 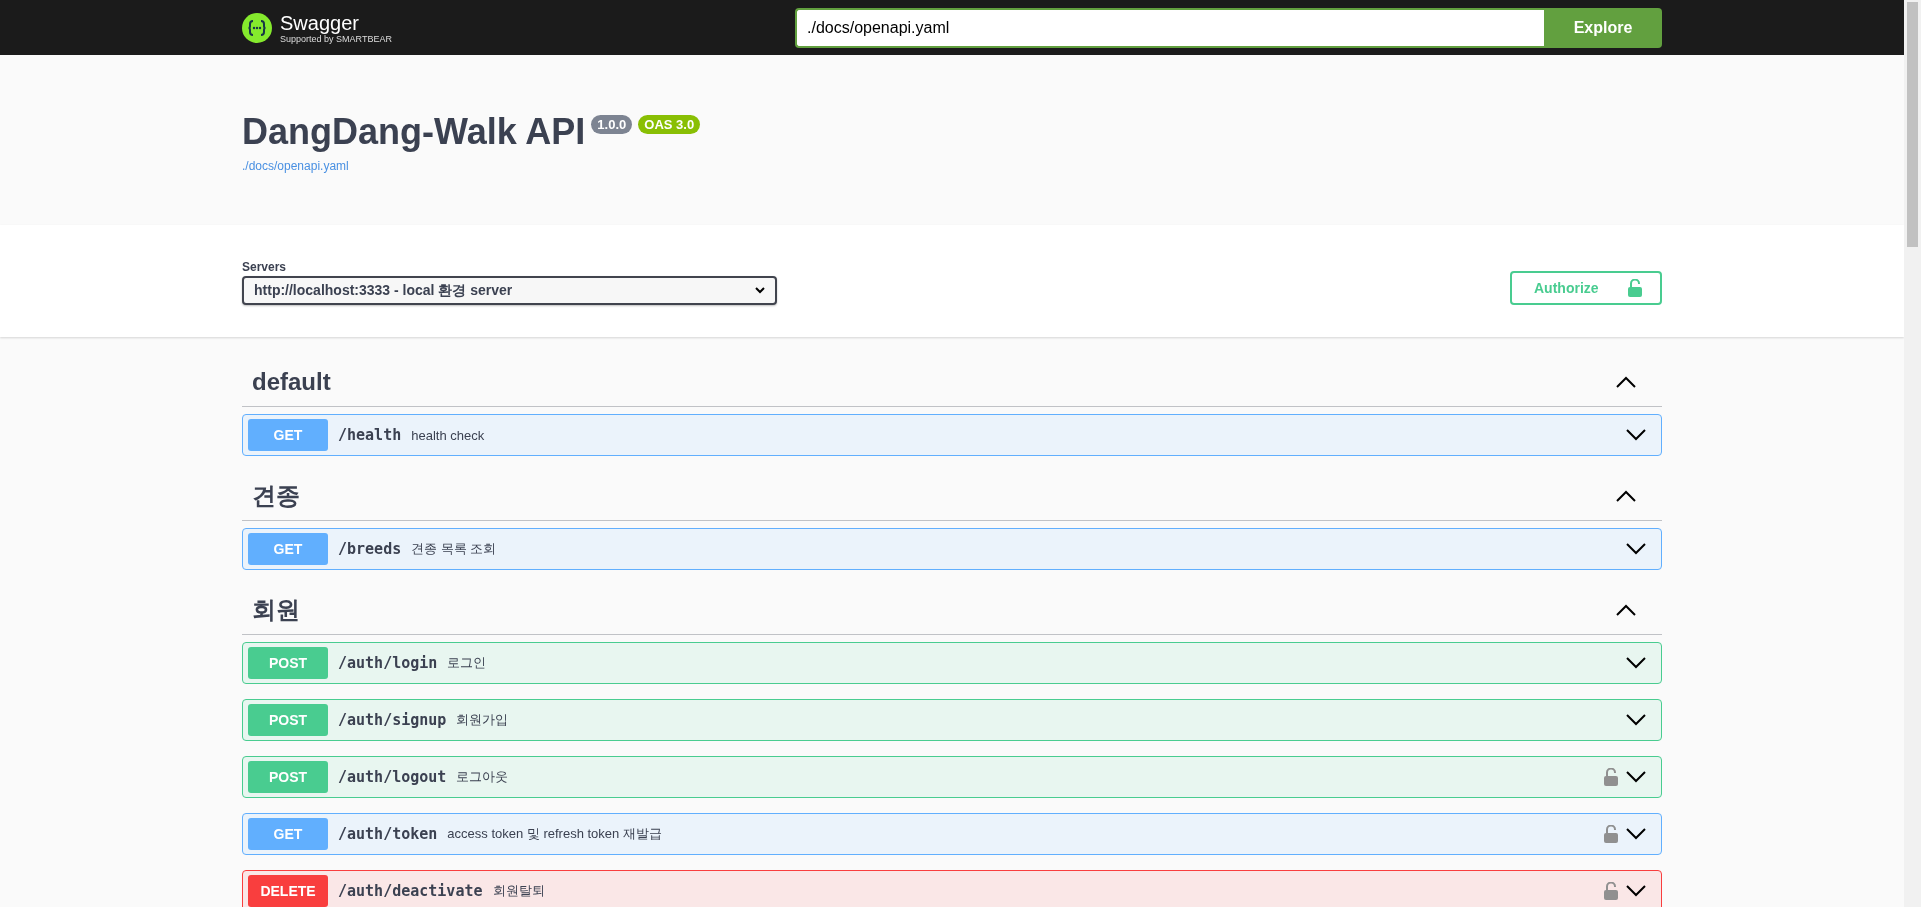 I want to click on operation-path: /auth/deactivate, so click(x=410, y=891).